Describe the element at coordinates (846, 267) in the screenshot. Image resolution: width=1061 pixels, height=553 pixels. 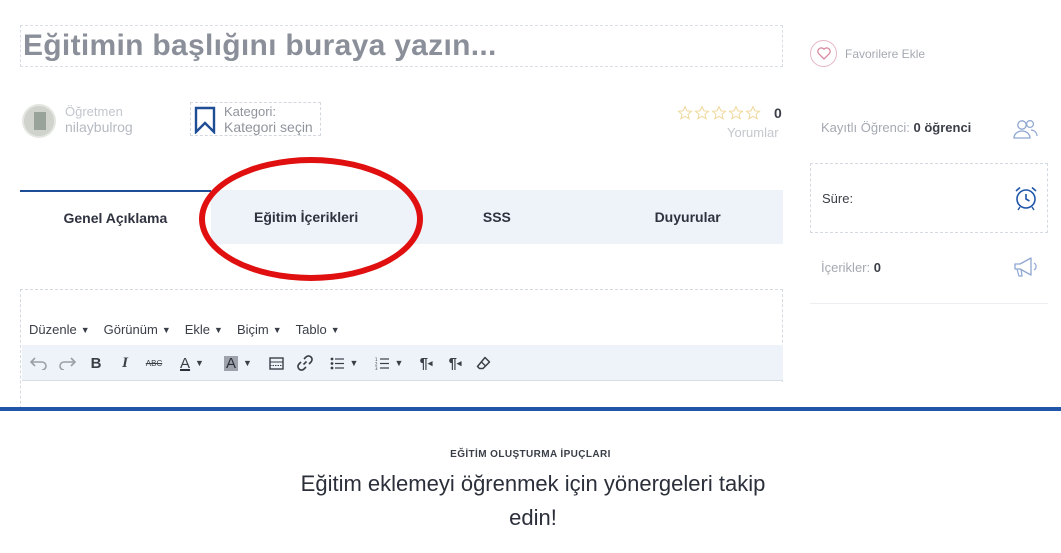
I see `contents-label: İçerikler:` at that location.